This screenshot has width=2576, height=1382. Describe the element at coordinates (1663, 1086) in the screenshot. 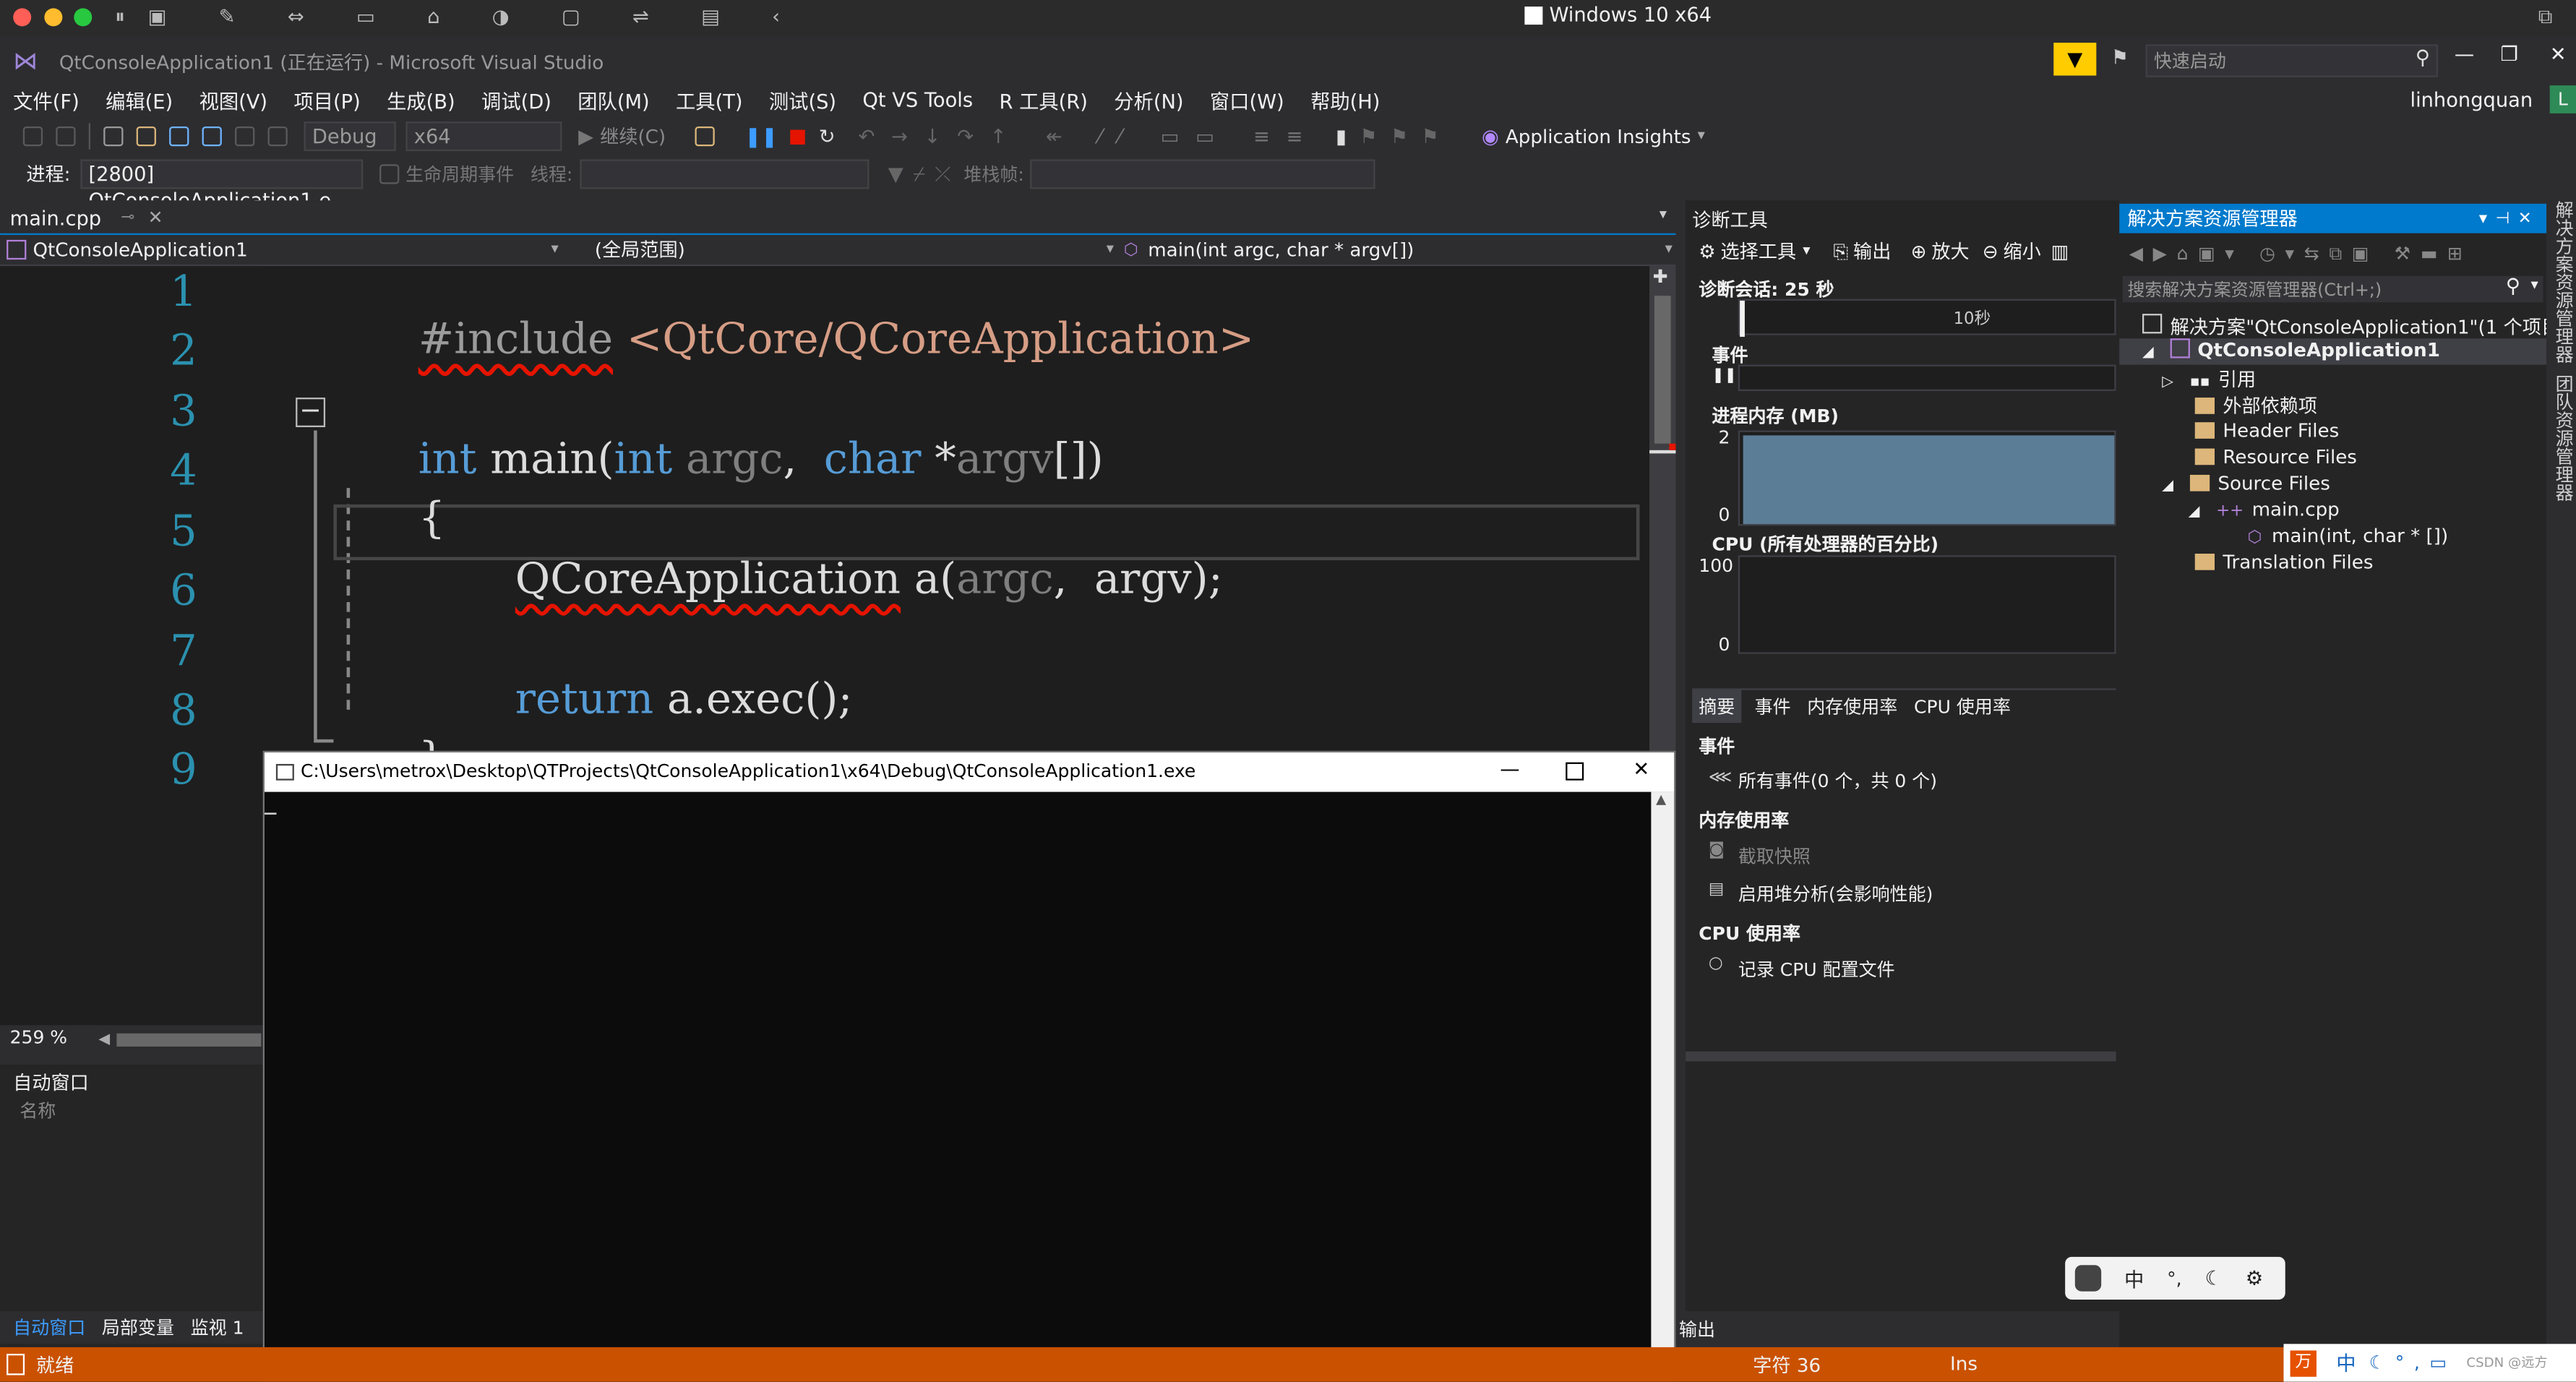

I see `console-scrollbar: ▲` at that location.